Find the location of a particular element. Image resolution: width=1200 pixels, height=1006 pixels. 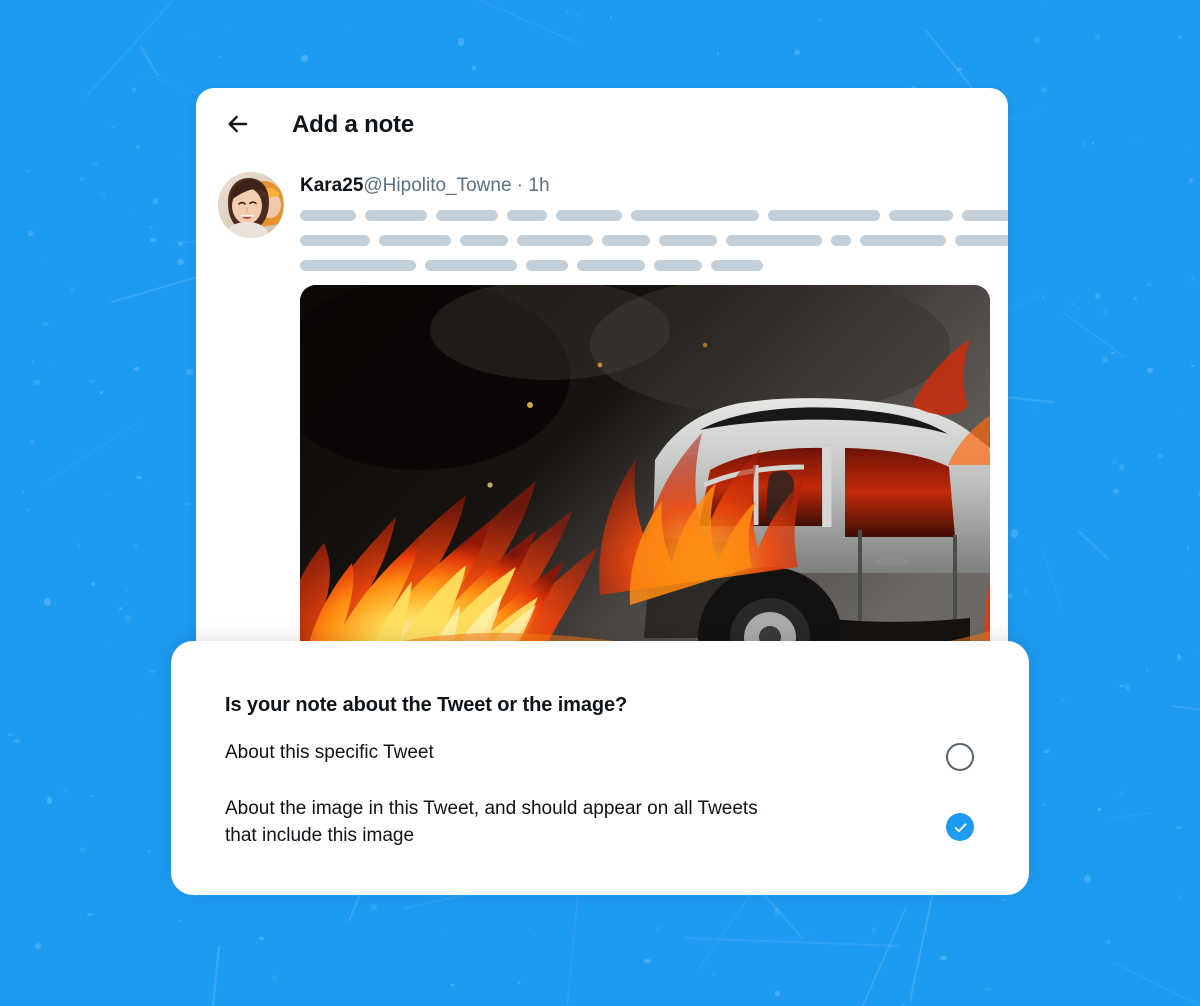

tweet-display-name: Kara25 is located at coordinates (332, 185).